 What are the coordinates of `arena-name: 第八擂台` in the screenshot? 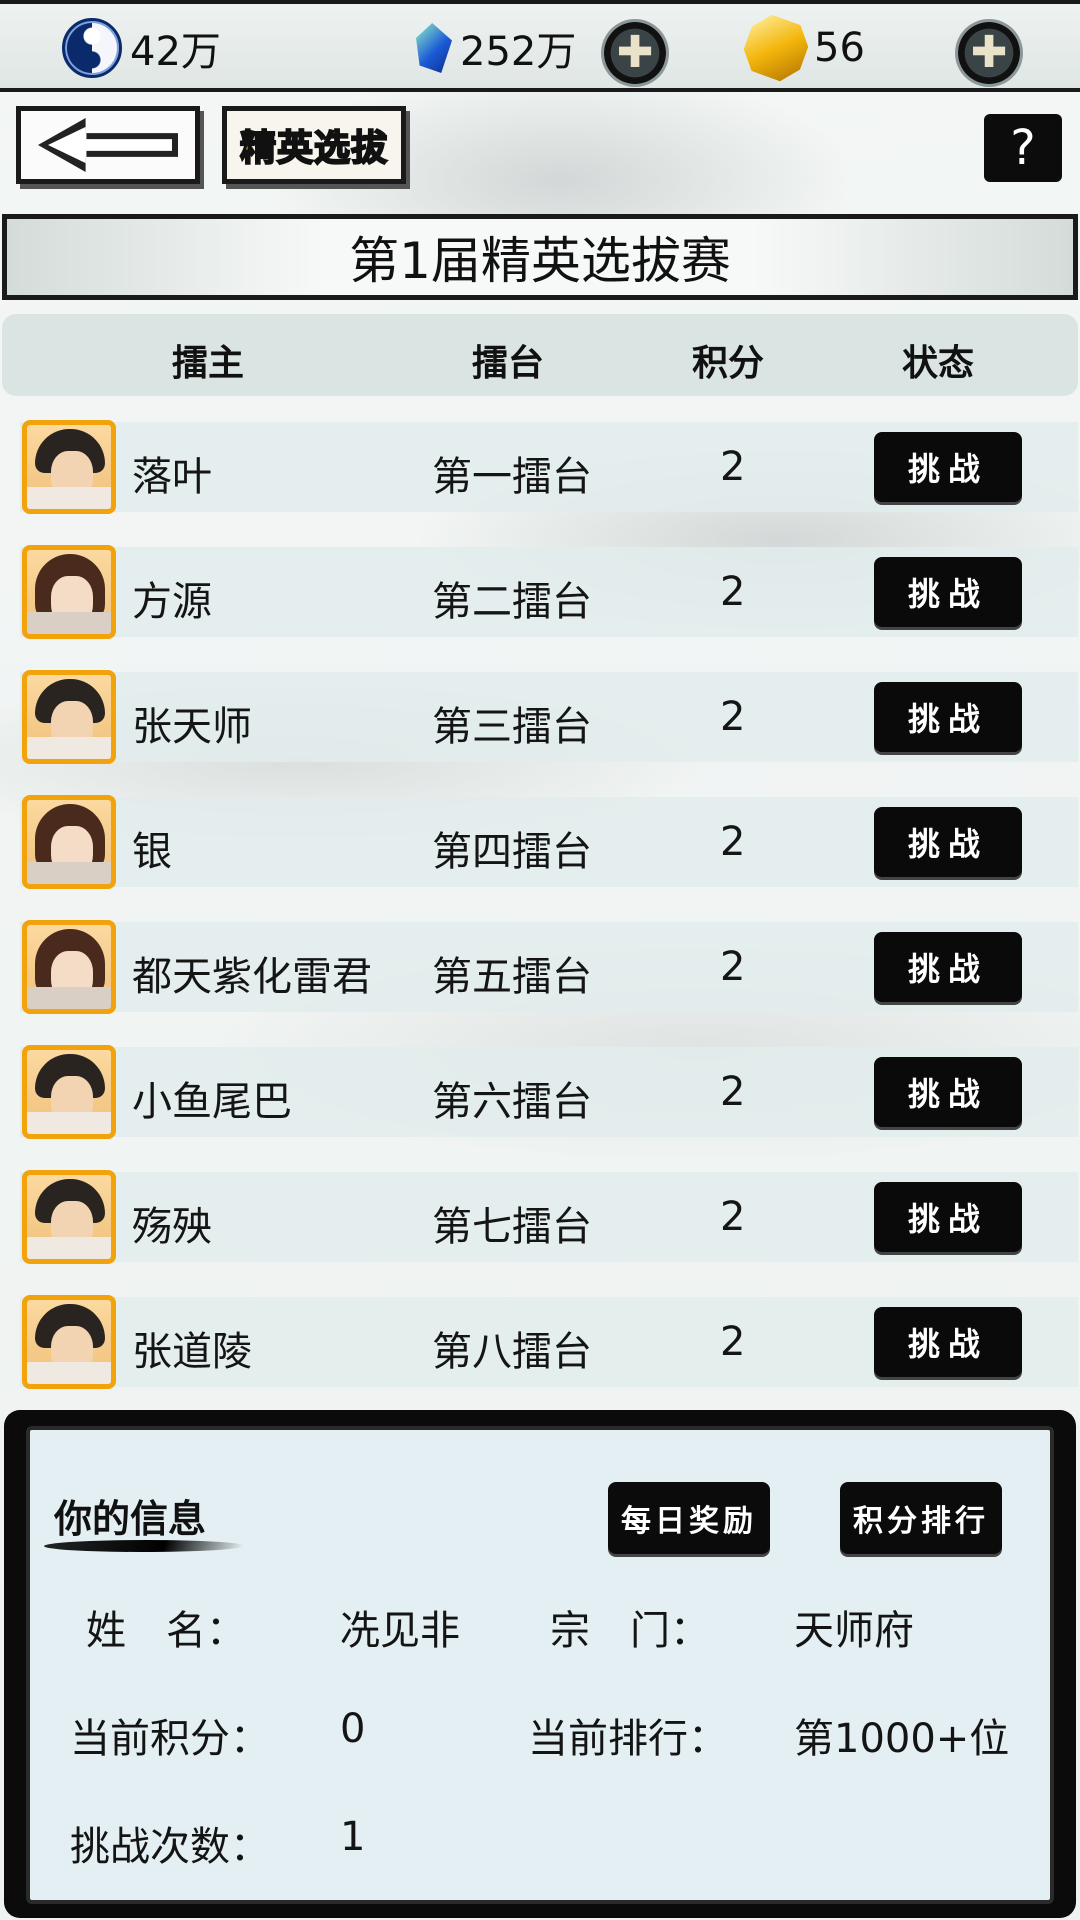 It's located at (512, 1352).